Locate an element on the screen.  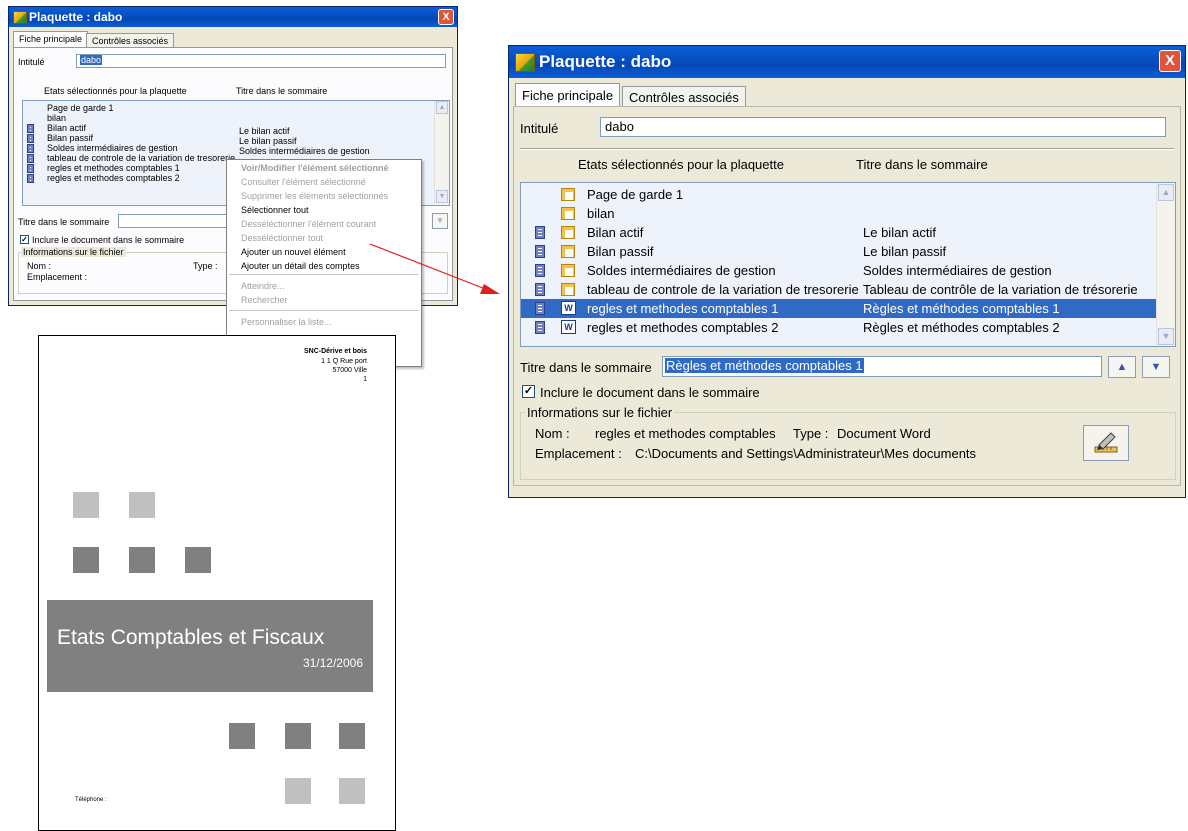
move-up-button: ▲ is located at coordinates (1122, 367).